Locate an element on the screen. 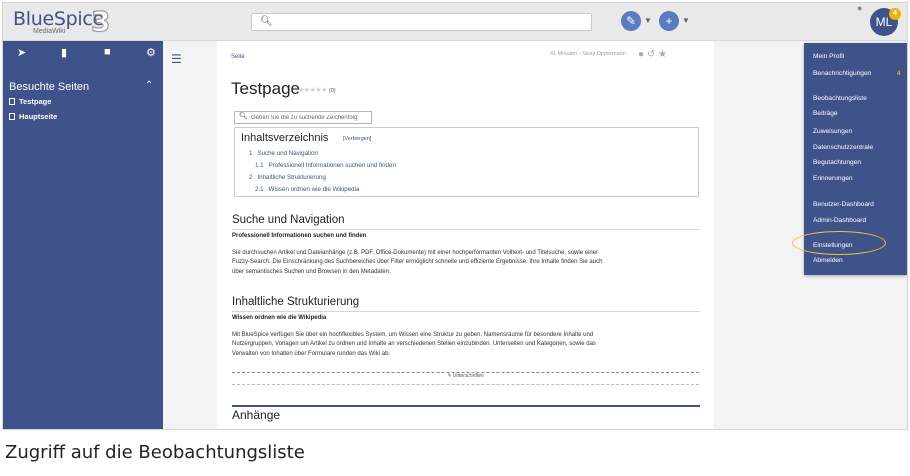 This screenshot has width=910, height=476. notification-badge: 4 is located at coordinates (895, 14).